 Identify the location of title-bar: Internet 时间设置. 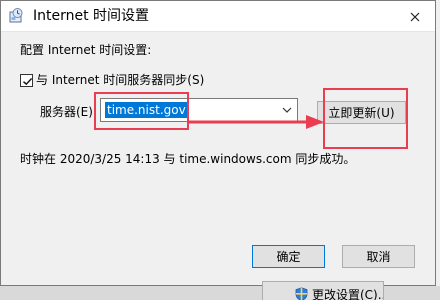
(218, 16).